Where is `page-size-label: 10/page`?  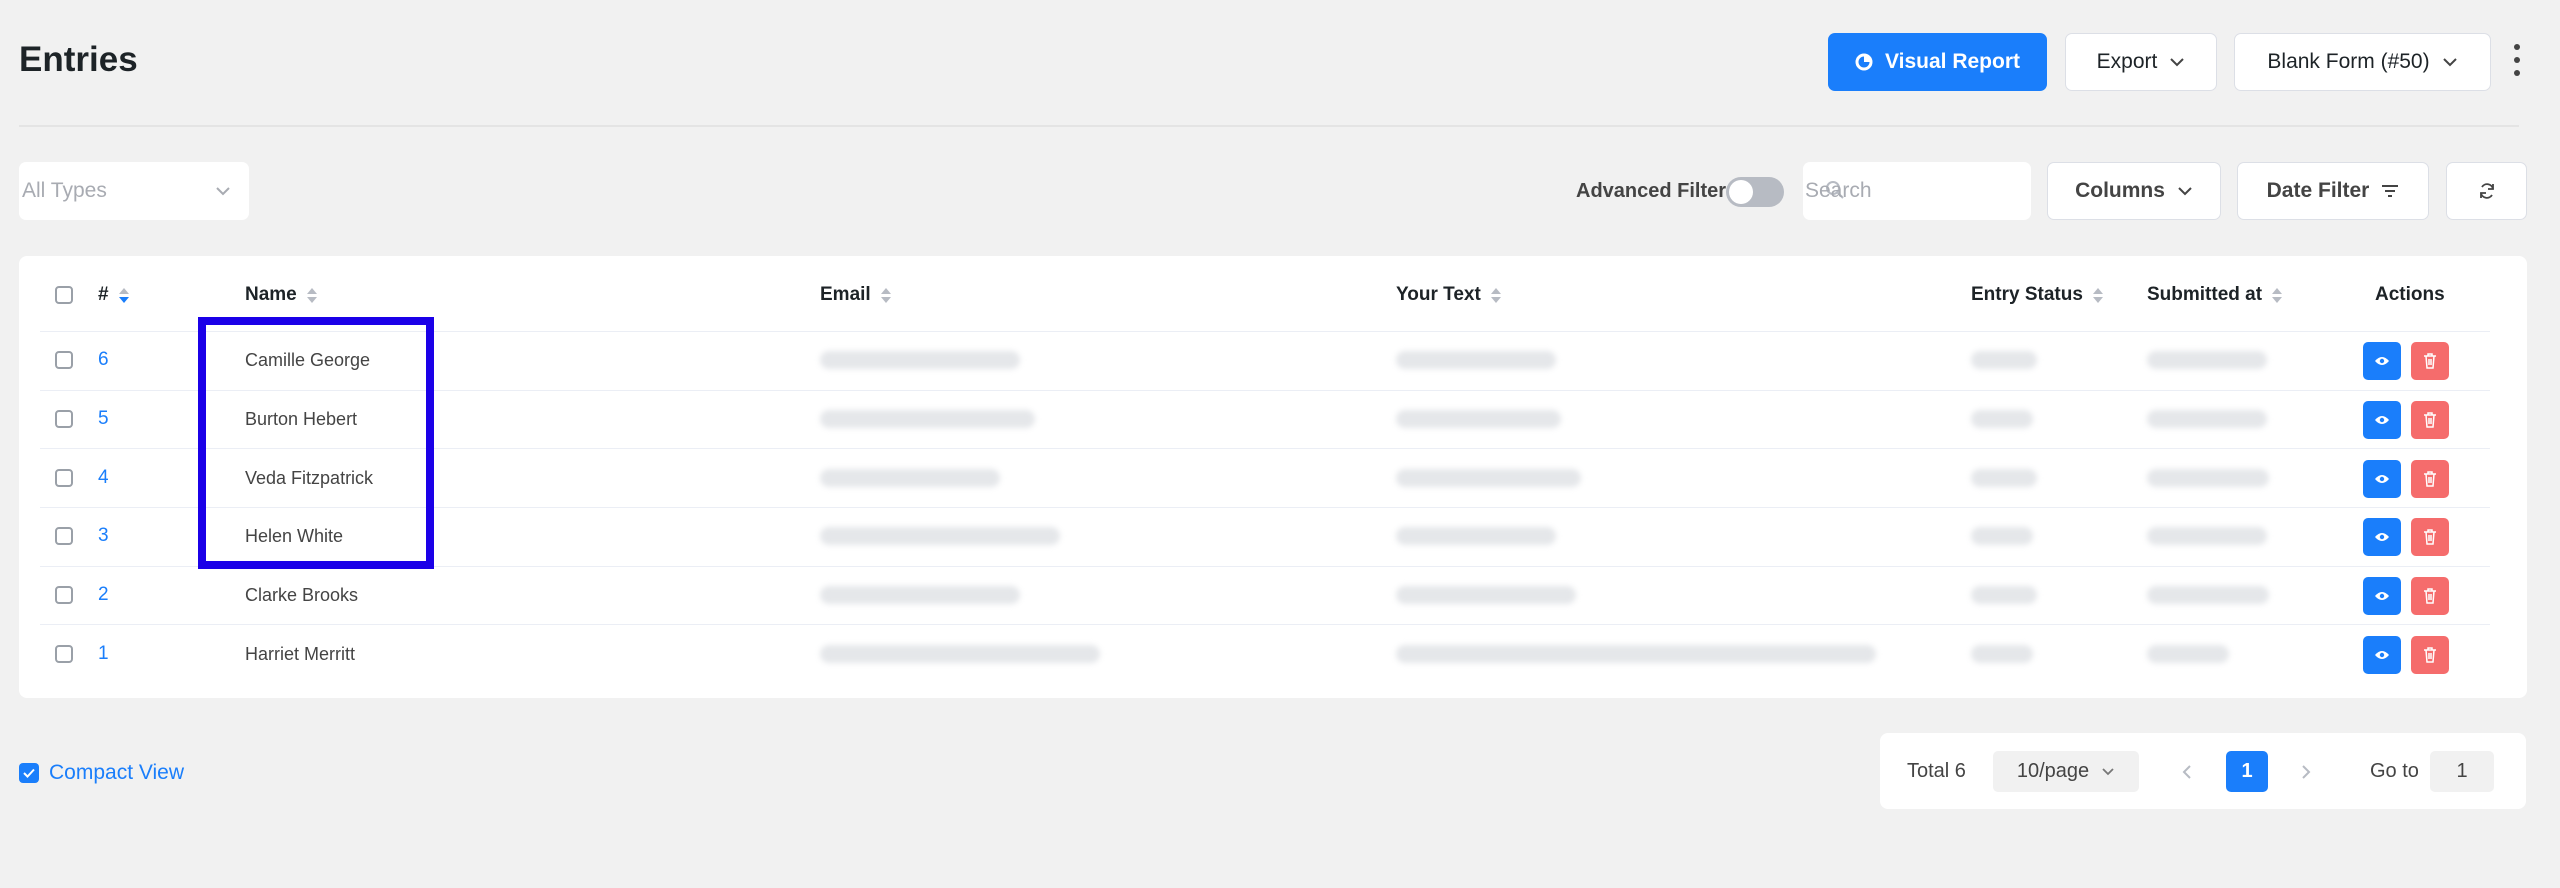 page-size-label: 10/page is located at coordinates (2053, 771).